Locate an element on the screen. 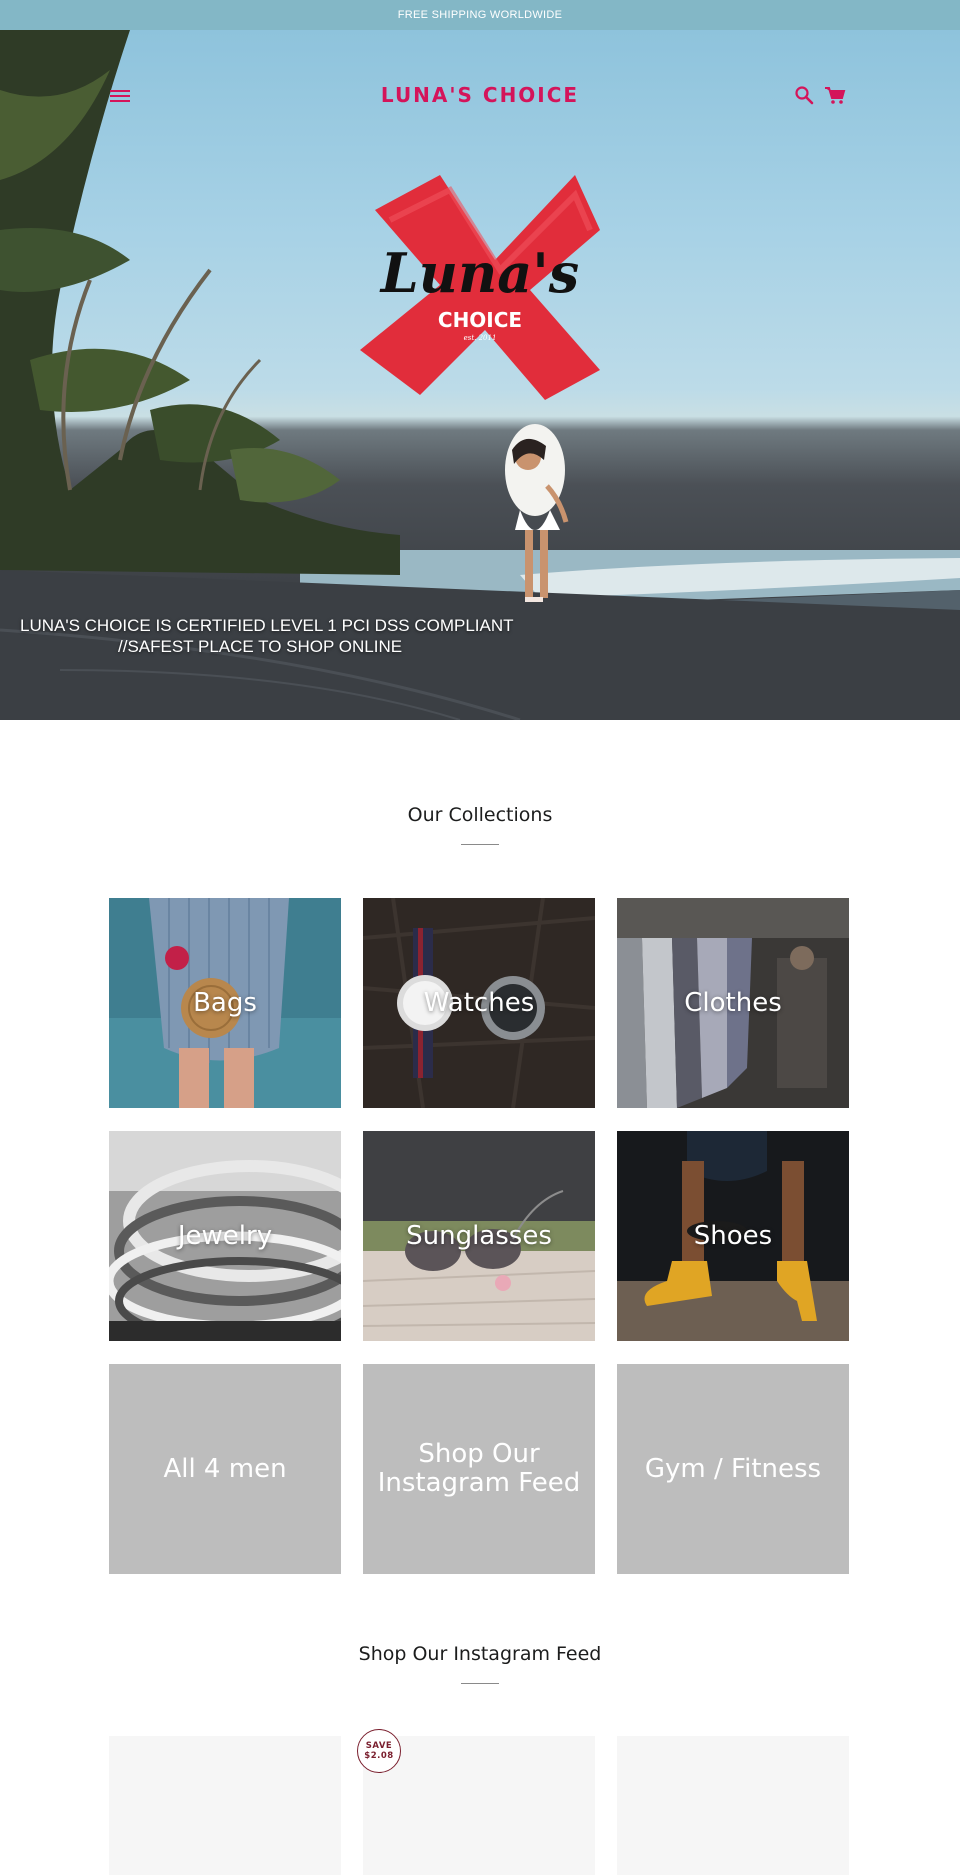  collection-tile-bags: Bags is located at coordinates (225, 1003).